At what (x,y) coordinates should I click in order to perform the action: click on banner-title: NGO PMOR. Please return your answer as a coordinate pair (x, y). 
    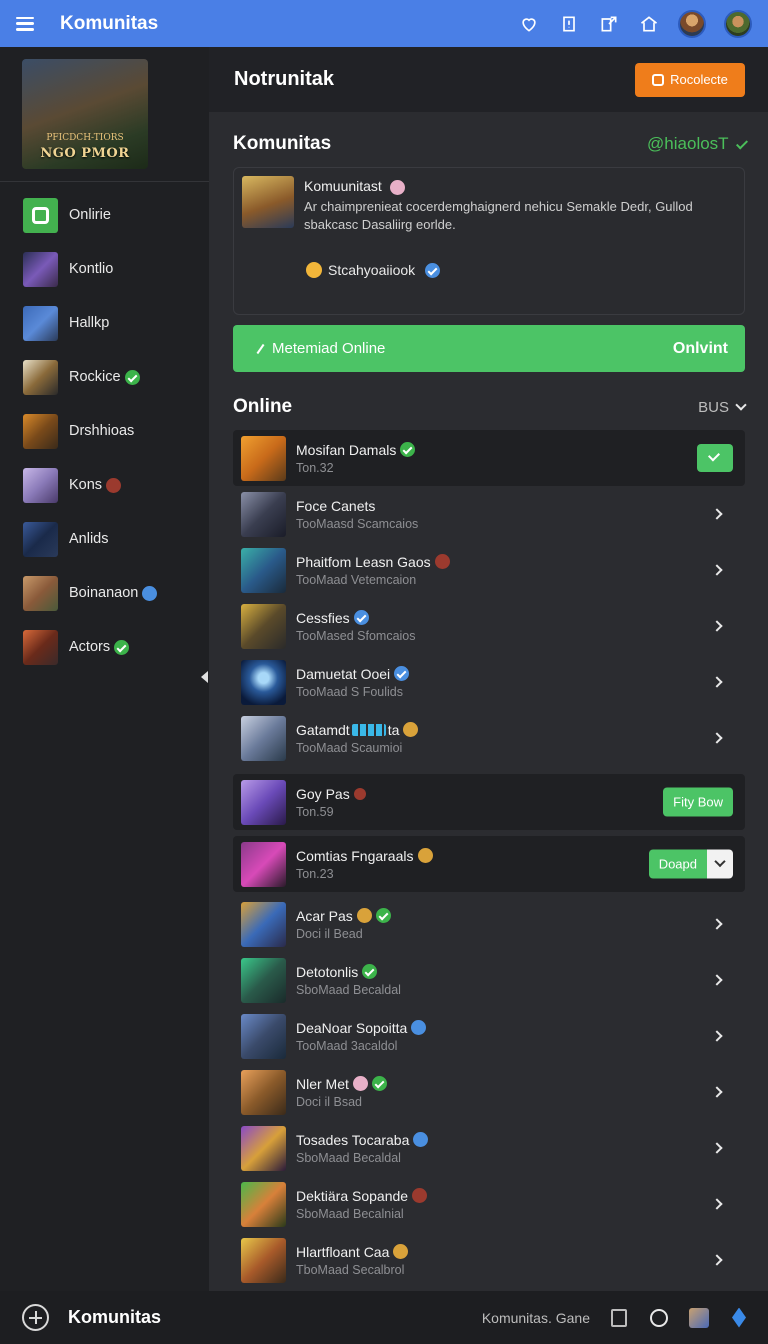
    Looking at the image, I should click on (85, 153).